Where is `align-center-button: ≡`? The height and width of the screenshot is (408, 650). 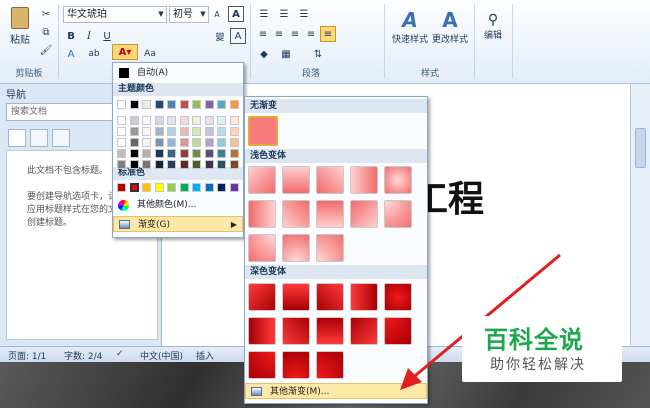 align-center-button: ≡ is located at coordinates (279, 34).